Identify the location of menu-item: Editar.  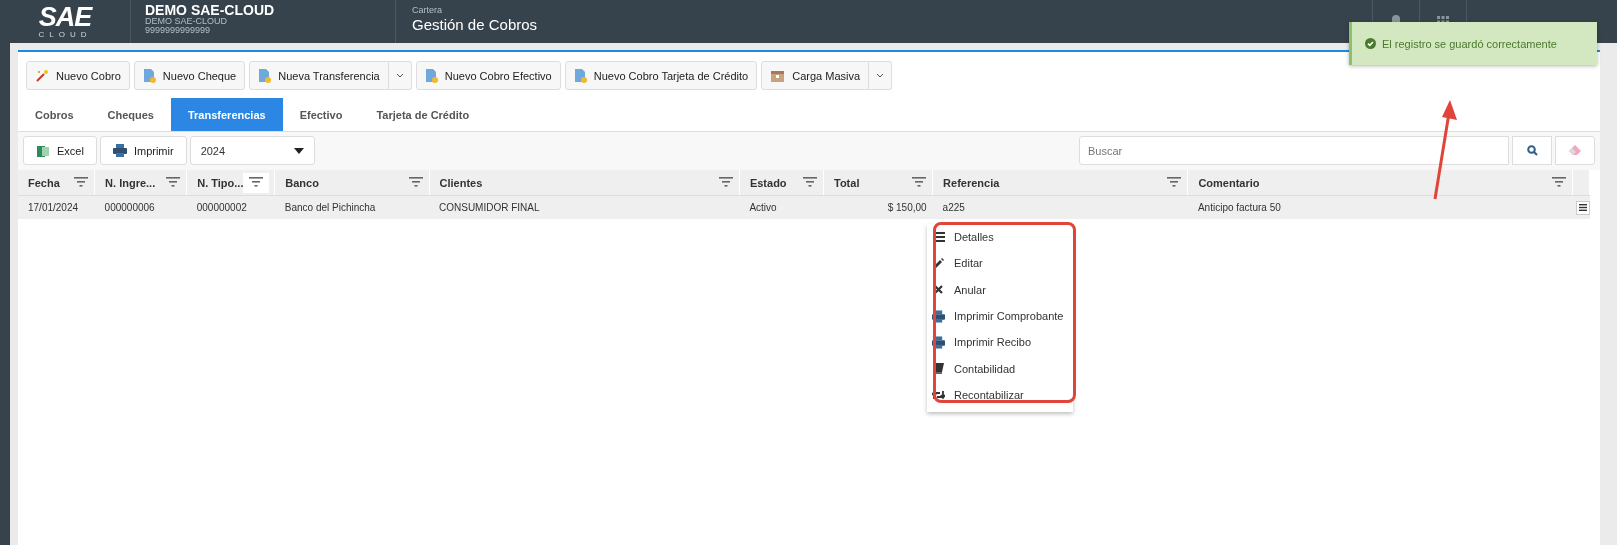
(1000, 263).